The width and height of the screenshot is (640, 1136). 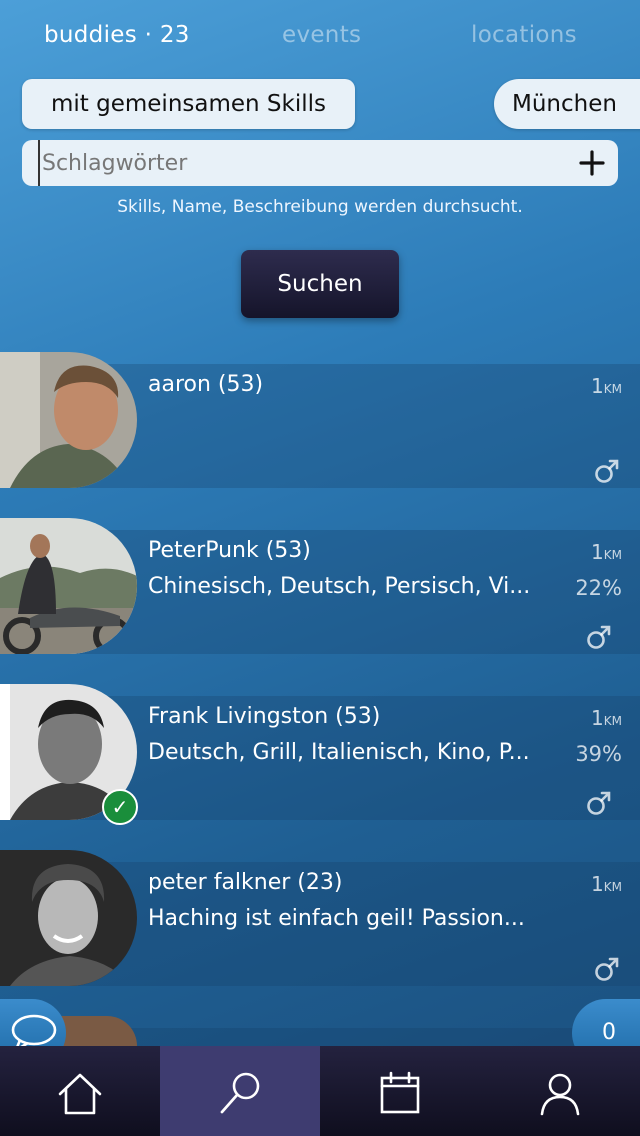 What do you see at coordinates (308, 163) in the screenshot?
I see `search-input` at bounding box center [308, 163].